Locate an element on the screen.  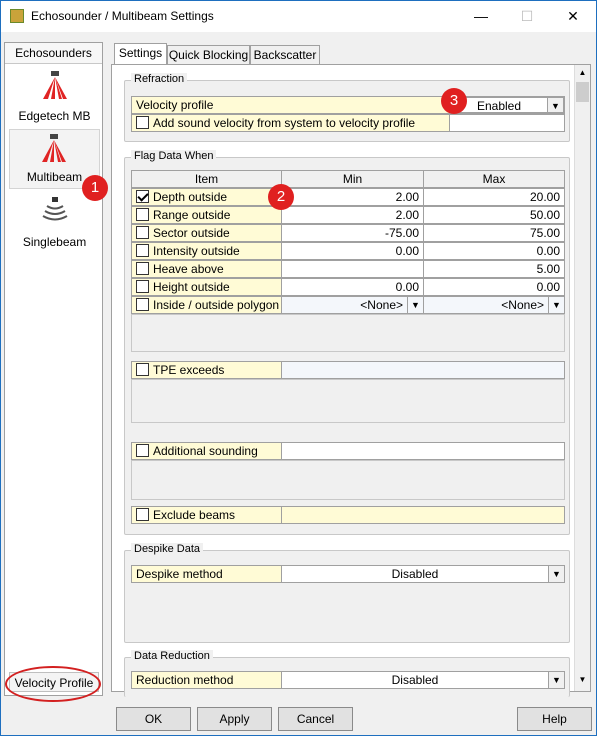
flag-item-text: Sector outside is located at coordinates (191, 233).